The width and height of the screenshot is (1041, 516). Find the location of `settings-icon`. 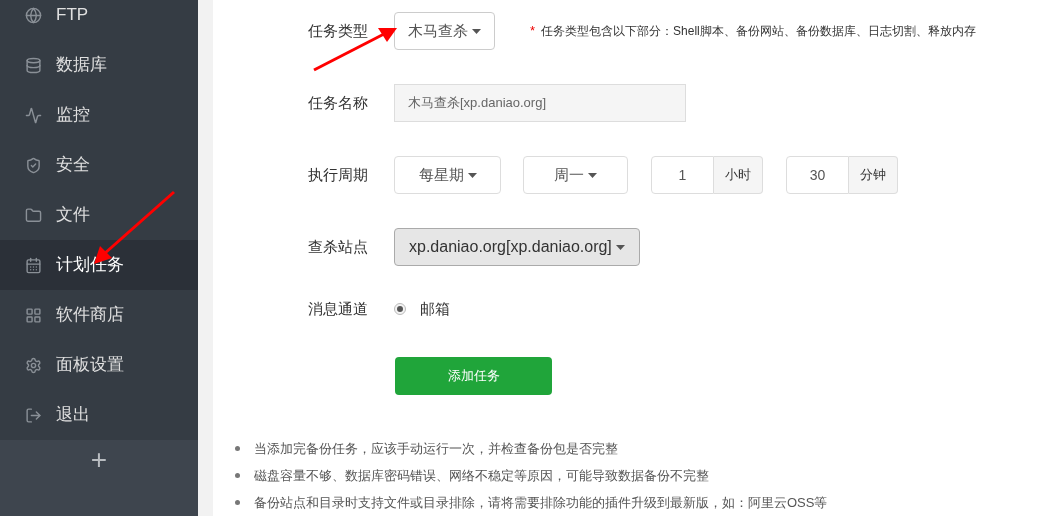

settings-icon is located at coordinates (33, 365).